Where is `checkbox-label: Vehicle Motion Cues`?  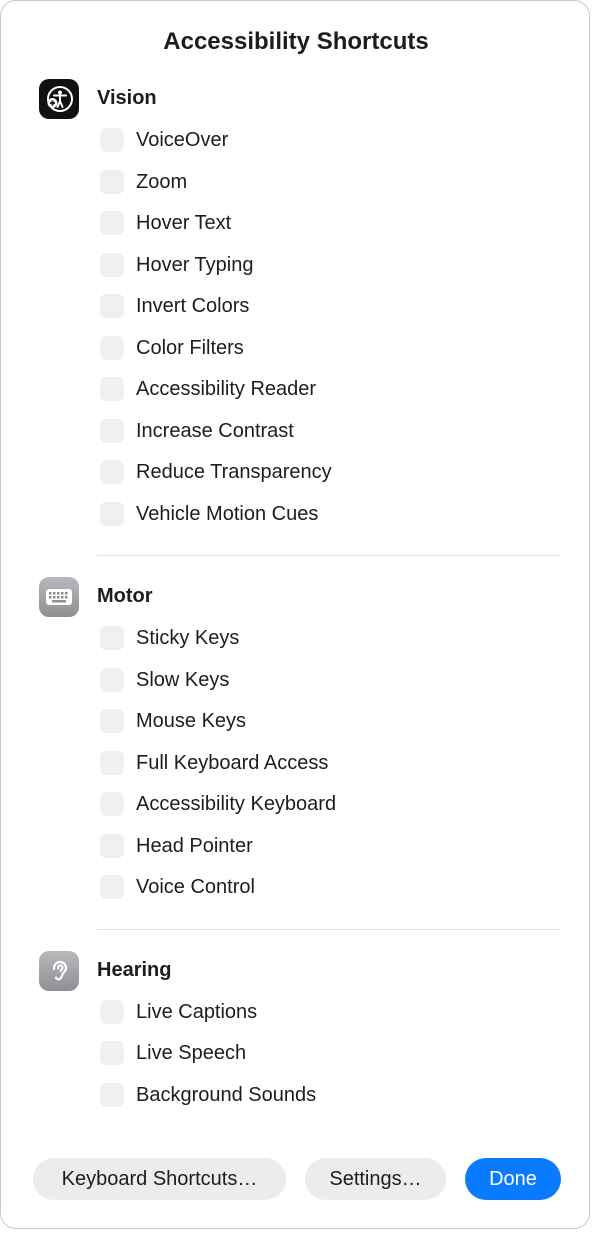 checkbox-label: Vehicle Motion Cues is located at coordinates (227, 513).